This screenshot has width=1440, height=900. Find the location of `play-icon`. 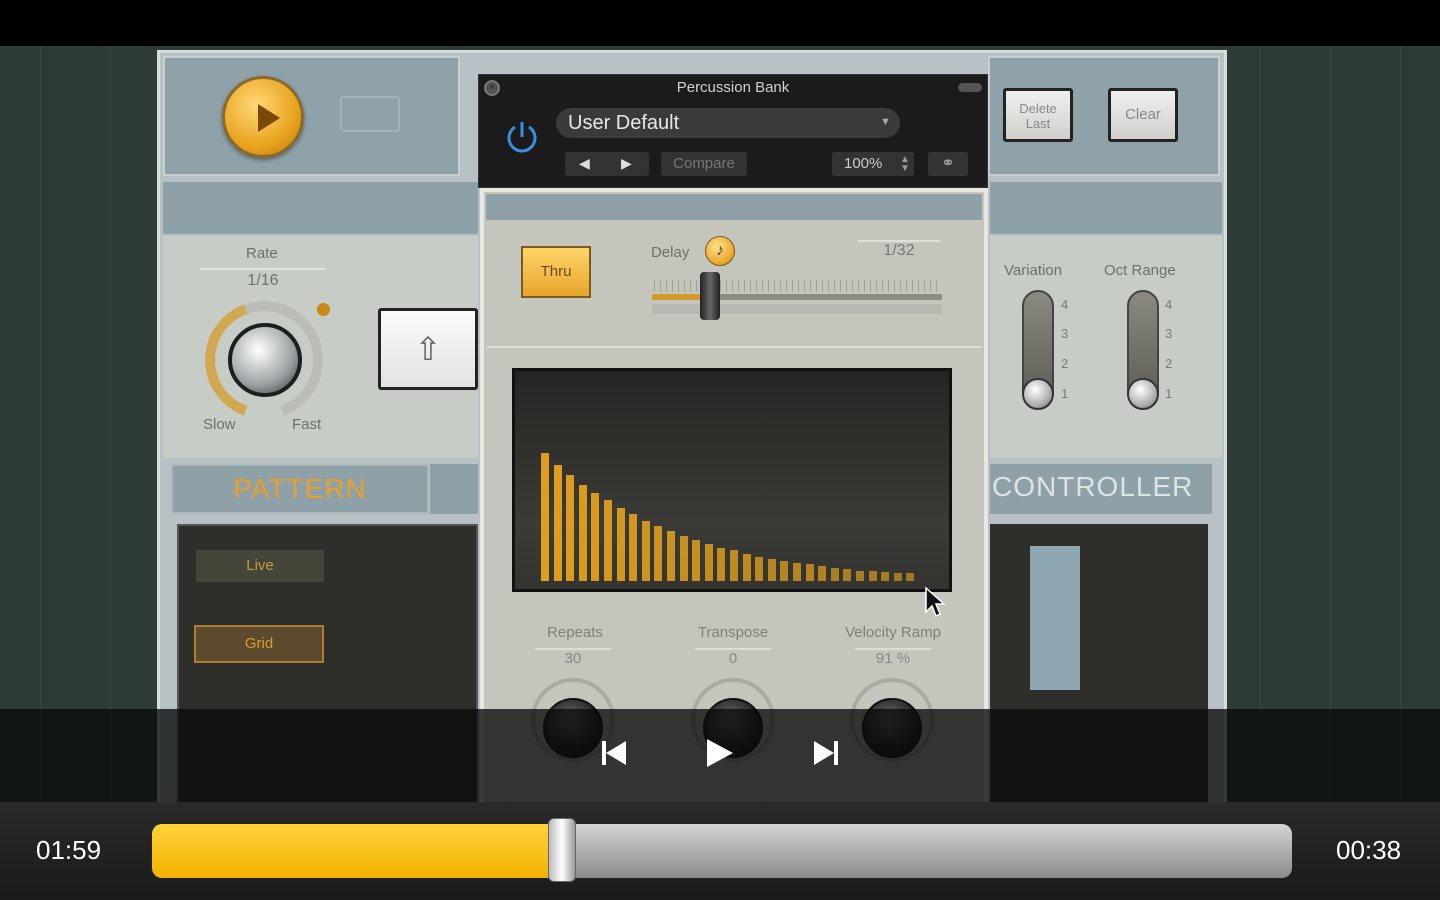

play-icon is located at coordinates (719, 753).